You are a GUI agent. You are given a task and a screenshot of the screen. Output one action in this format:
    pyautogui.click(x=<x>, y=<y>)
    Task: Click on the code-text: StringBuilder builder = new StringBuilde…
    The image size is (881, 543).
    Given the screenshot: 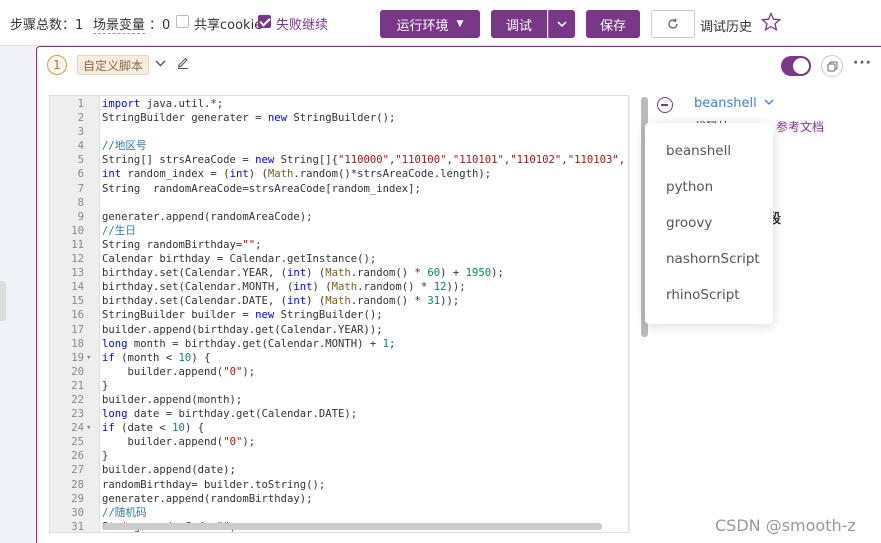 What is the action you would take?
    pyautogui.click(x=242, y=315)
    